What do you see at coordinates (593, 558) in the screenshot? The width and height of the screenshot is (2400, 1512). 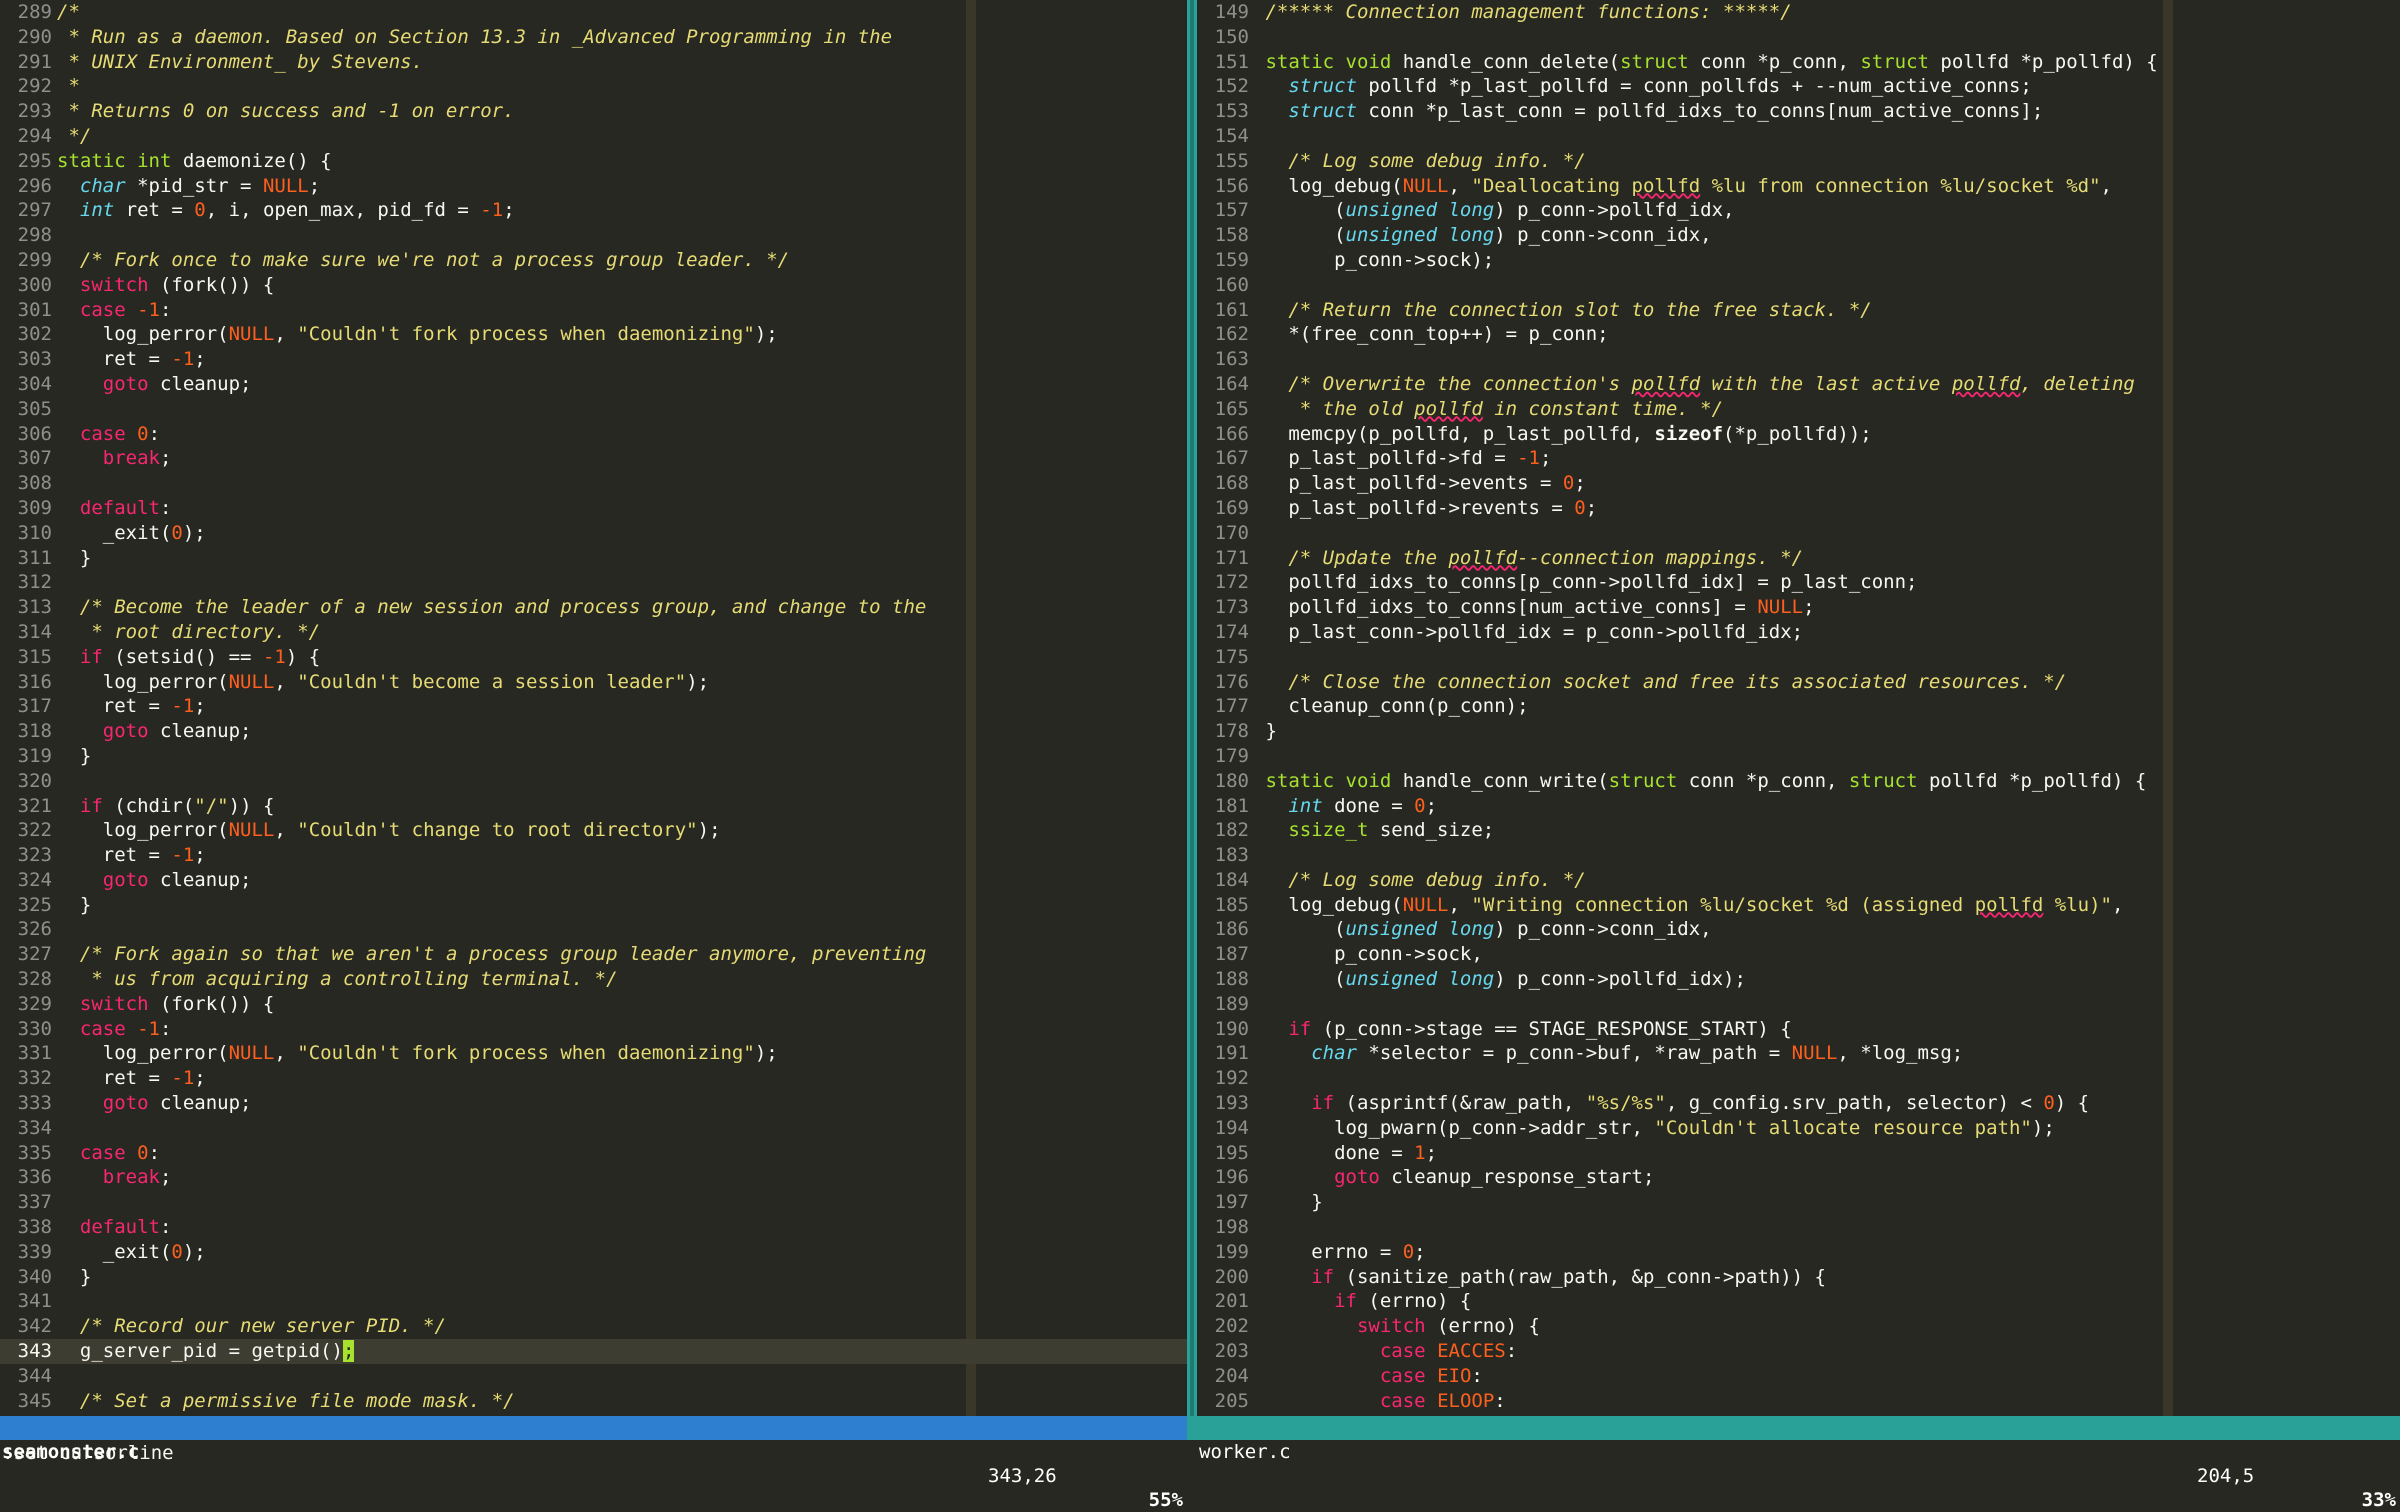 I see `code-line: 311 }` at bounding box center [593, 558].